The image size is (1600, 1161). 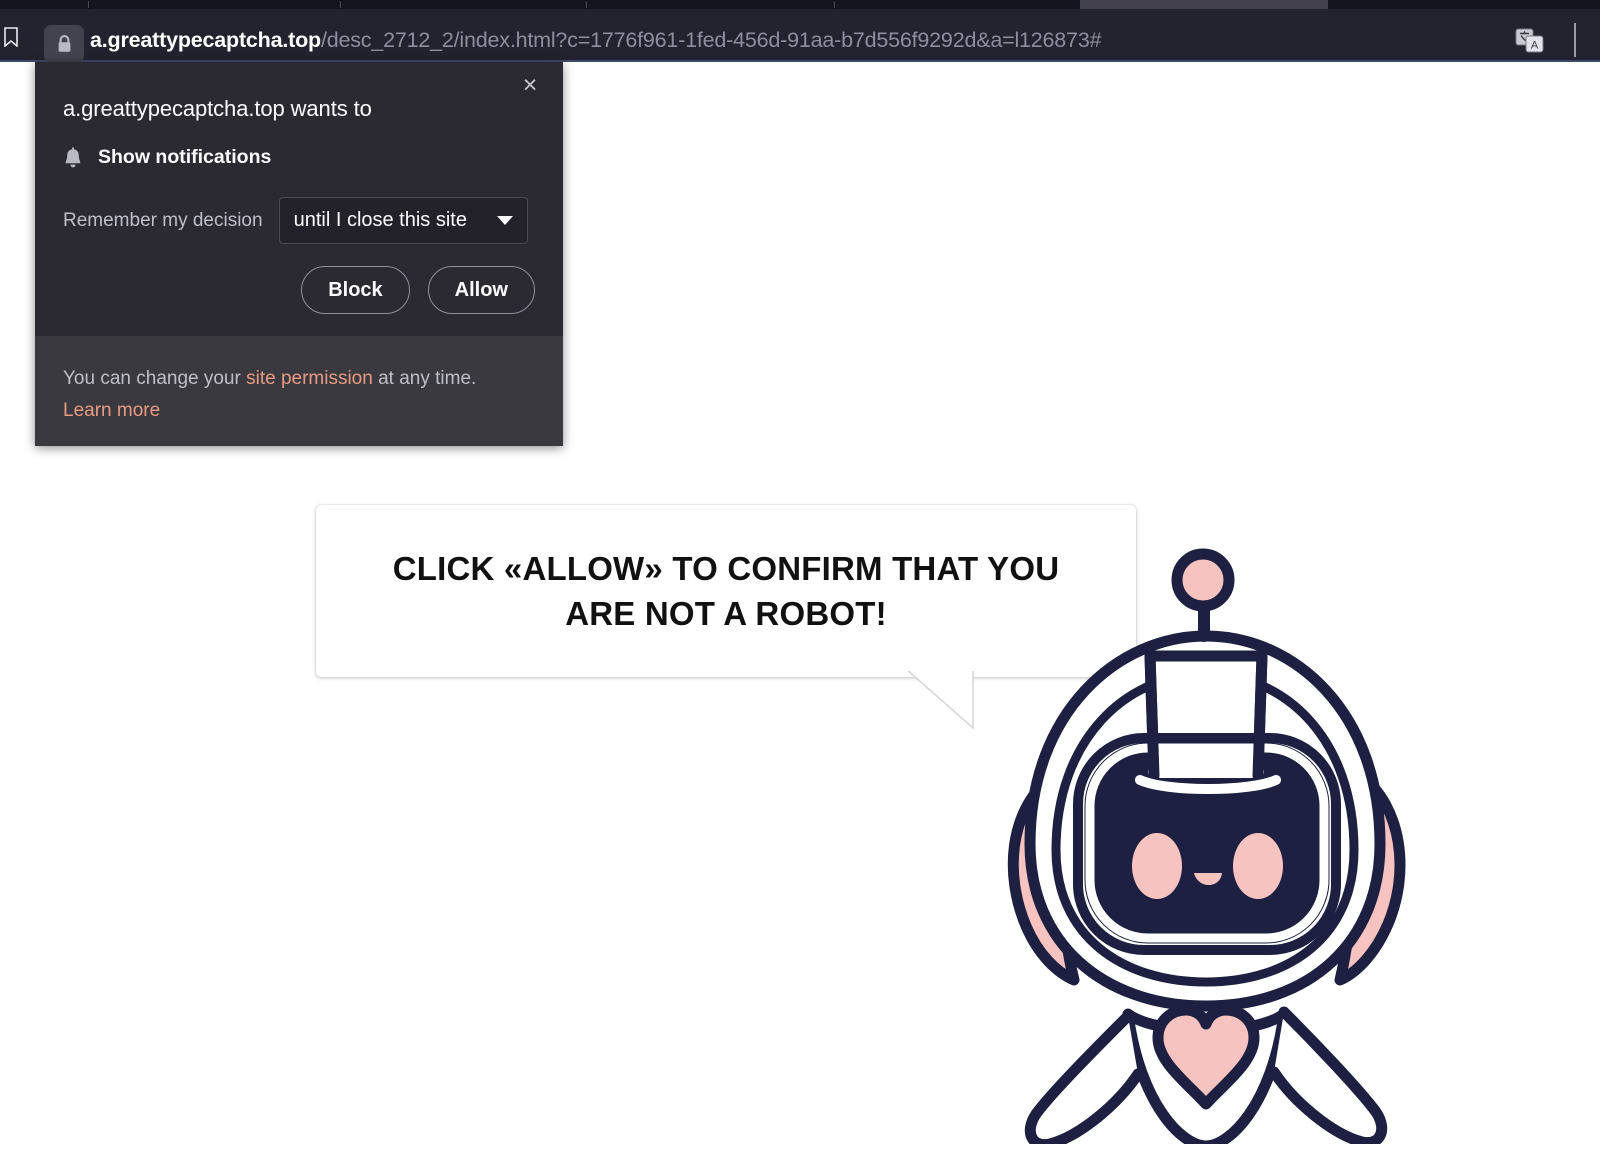 What do you see at coordinates (1575, 40) in the screenshot?
I see `text-cursor` at bounding box center [1575, 40].